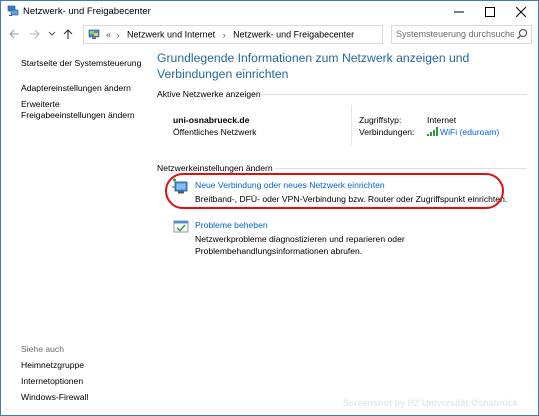 The image size is (539, 416). What do you see at coordinates (13, 10) in the screenshot?
I see `network-center-icon` at bounding box center [13, 10].